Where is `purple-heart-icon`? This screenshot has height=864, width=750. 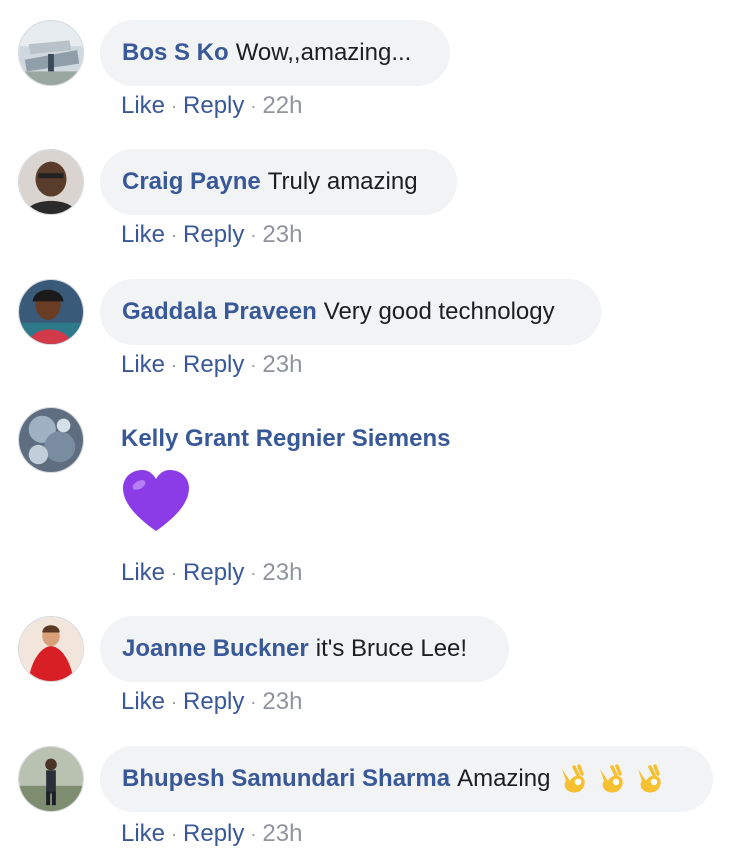
purple-heart-icon is located at coordinates (156, 502).